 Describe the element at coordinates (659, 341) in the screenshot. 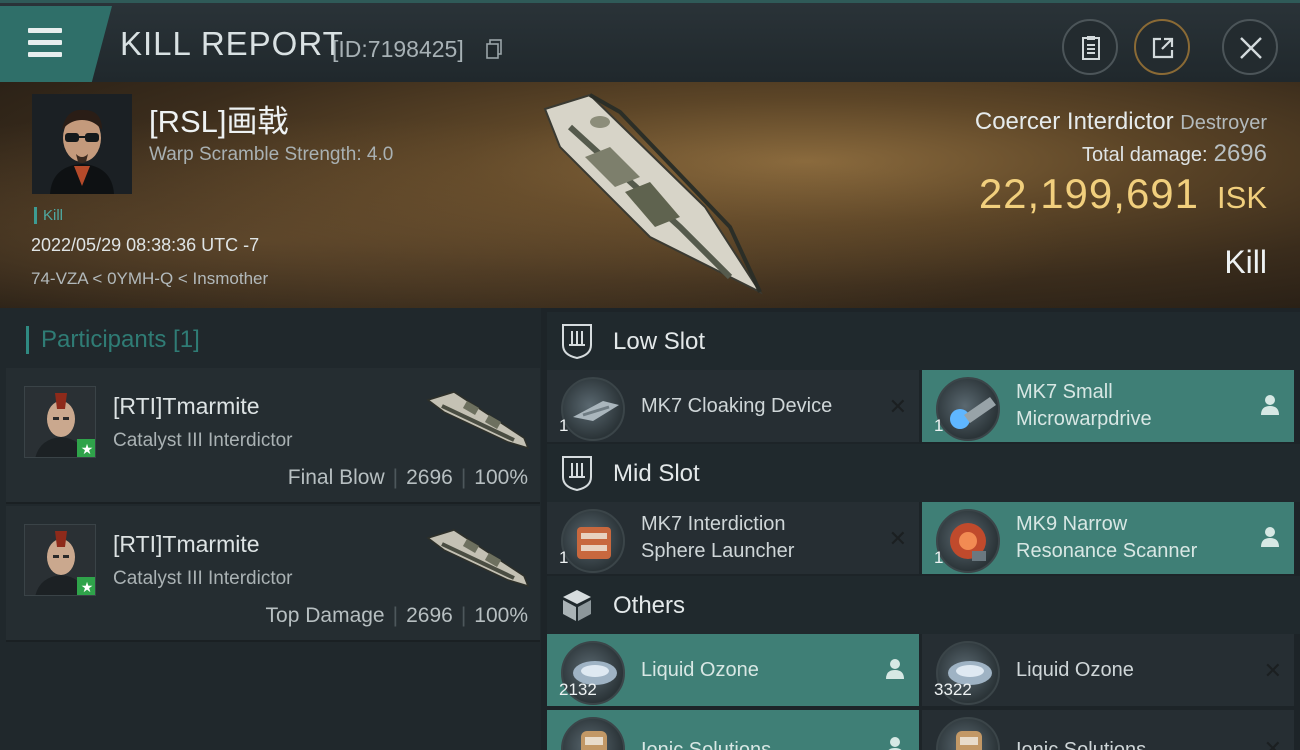

I see `section-label: Low Slot` at that location.